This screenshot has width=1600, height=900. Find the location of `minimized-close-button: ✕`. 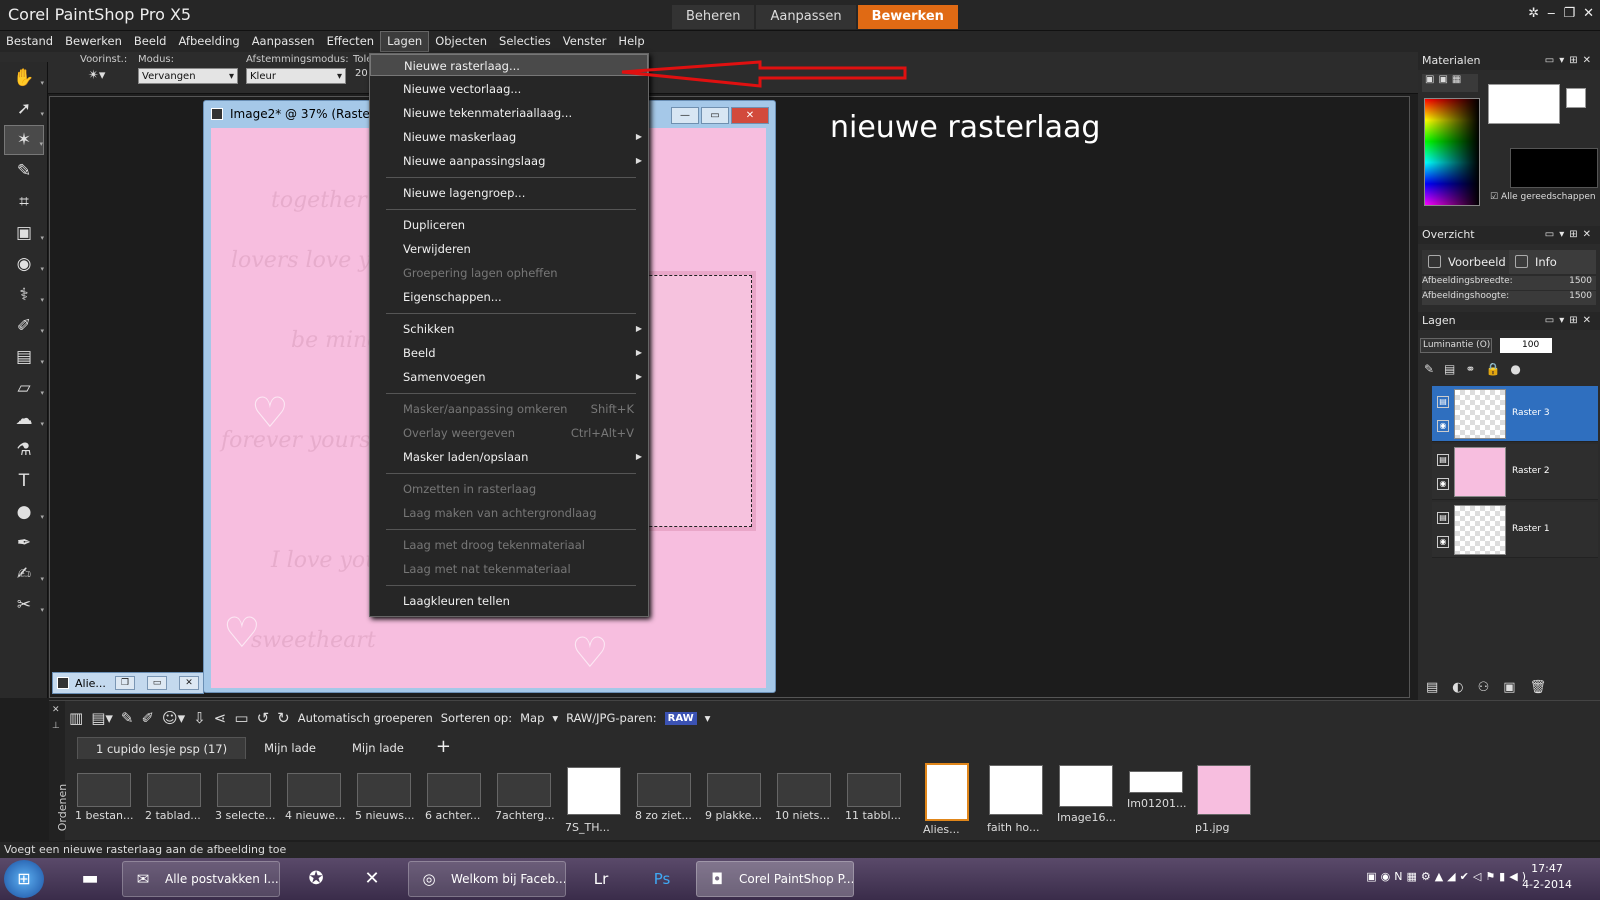

minimized-close-button: ✕ is located at coordinates (189, 683).